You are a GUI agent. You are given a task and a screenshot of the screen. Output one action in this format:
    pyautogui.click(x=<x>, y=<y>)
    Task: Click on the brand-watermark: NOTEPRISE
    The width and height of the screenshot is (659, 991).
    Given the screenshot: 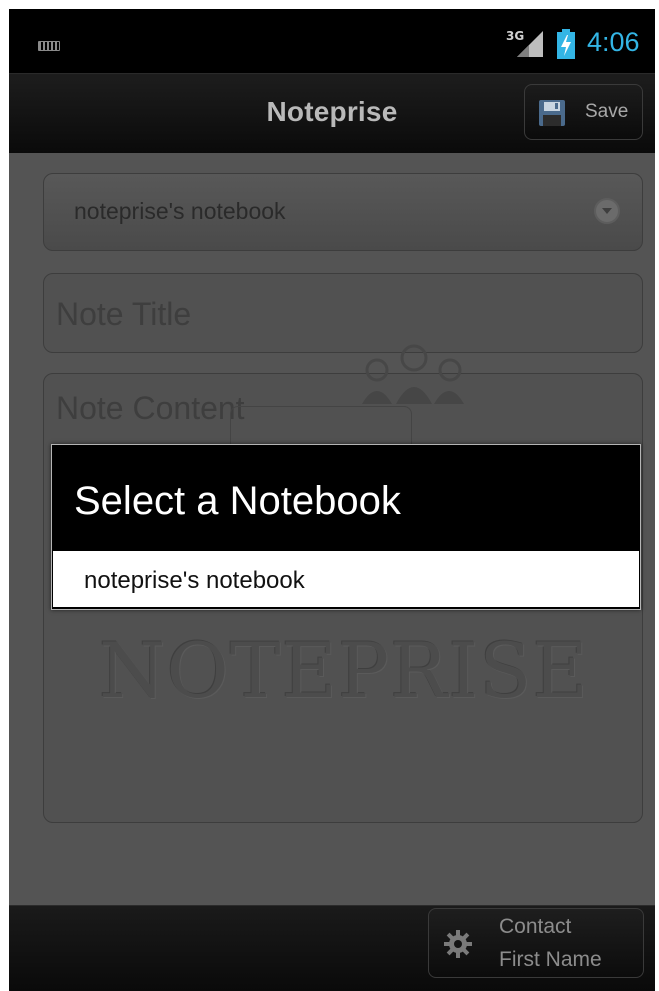 What is the action you would take?
    pyautogui.click(x=344, y=670)
    